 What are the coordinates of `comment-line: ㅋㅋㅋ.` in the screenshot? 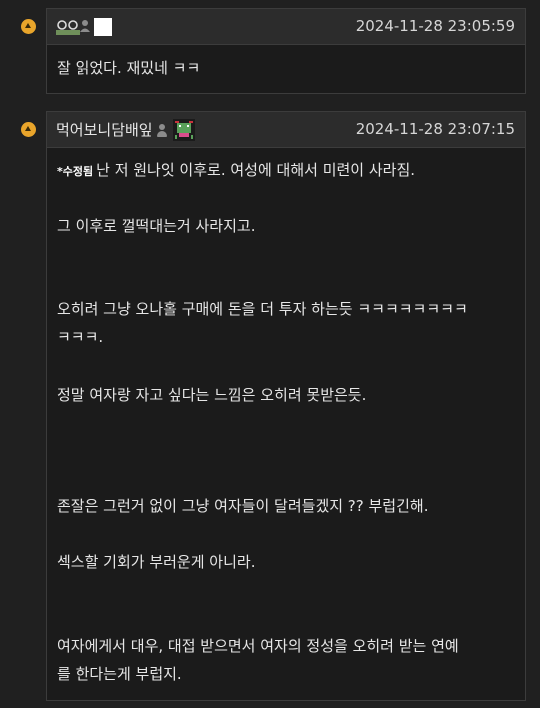 It's located at (80, 337).